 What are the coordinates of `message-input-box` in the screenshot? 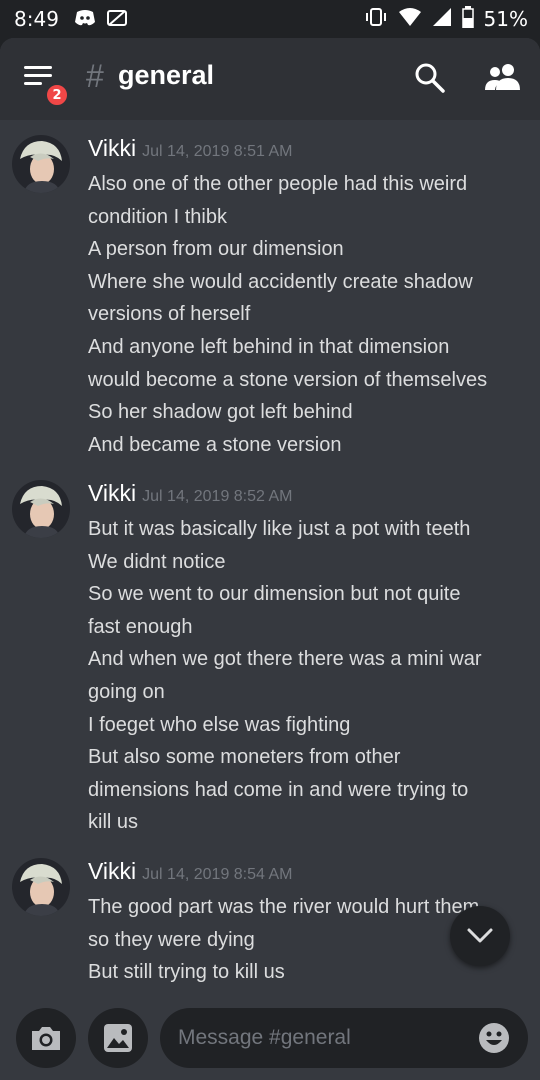 It's located at (344, 1038).